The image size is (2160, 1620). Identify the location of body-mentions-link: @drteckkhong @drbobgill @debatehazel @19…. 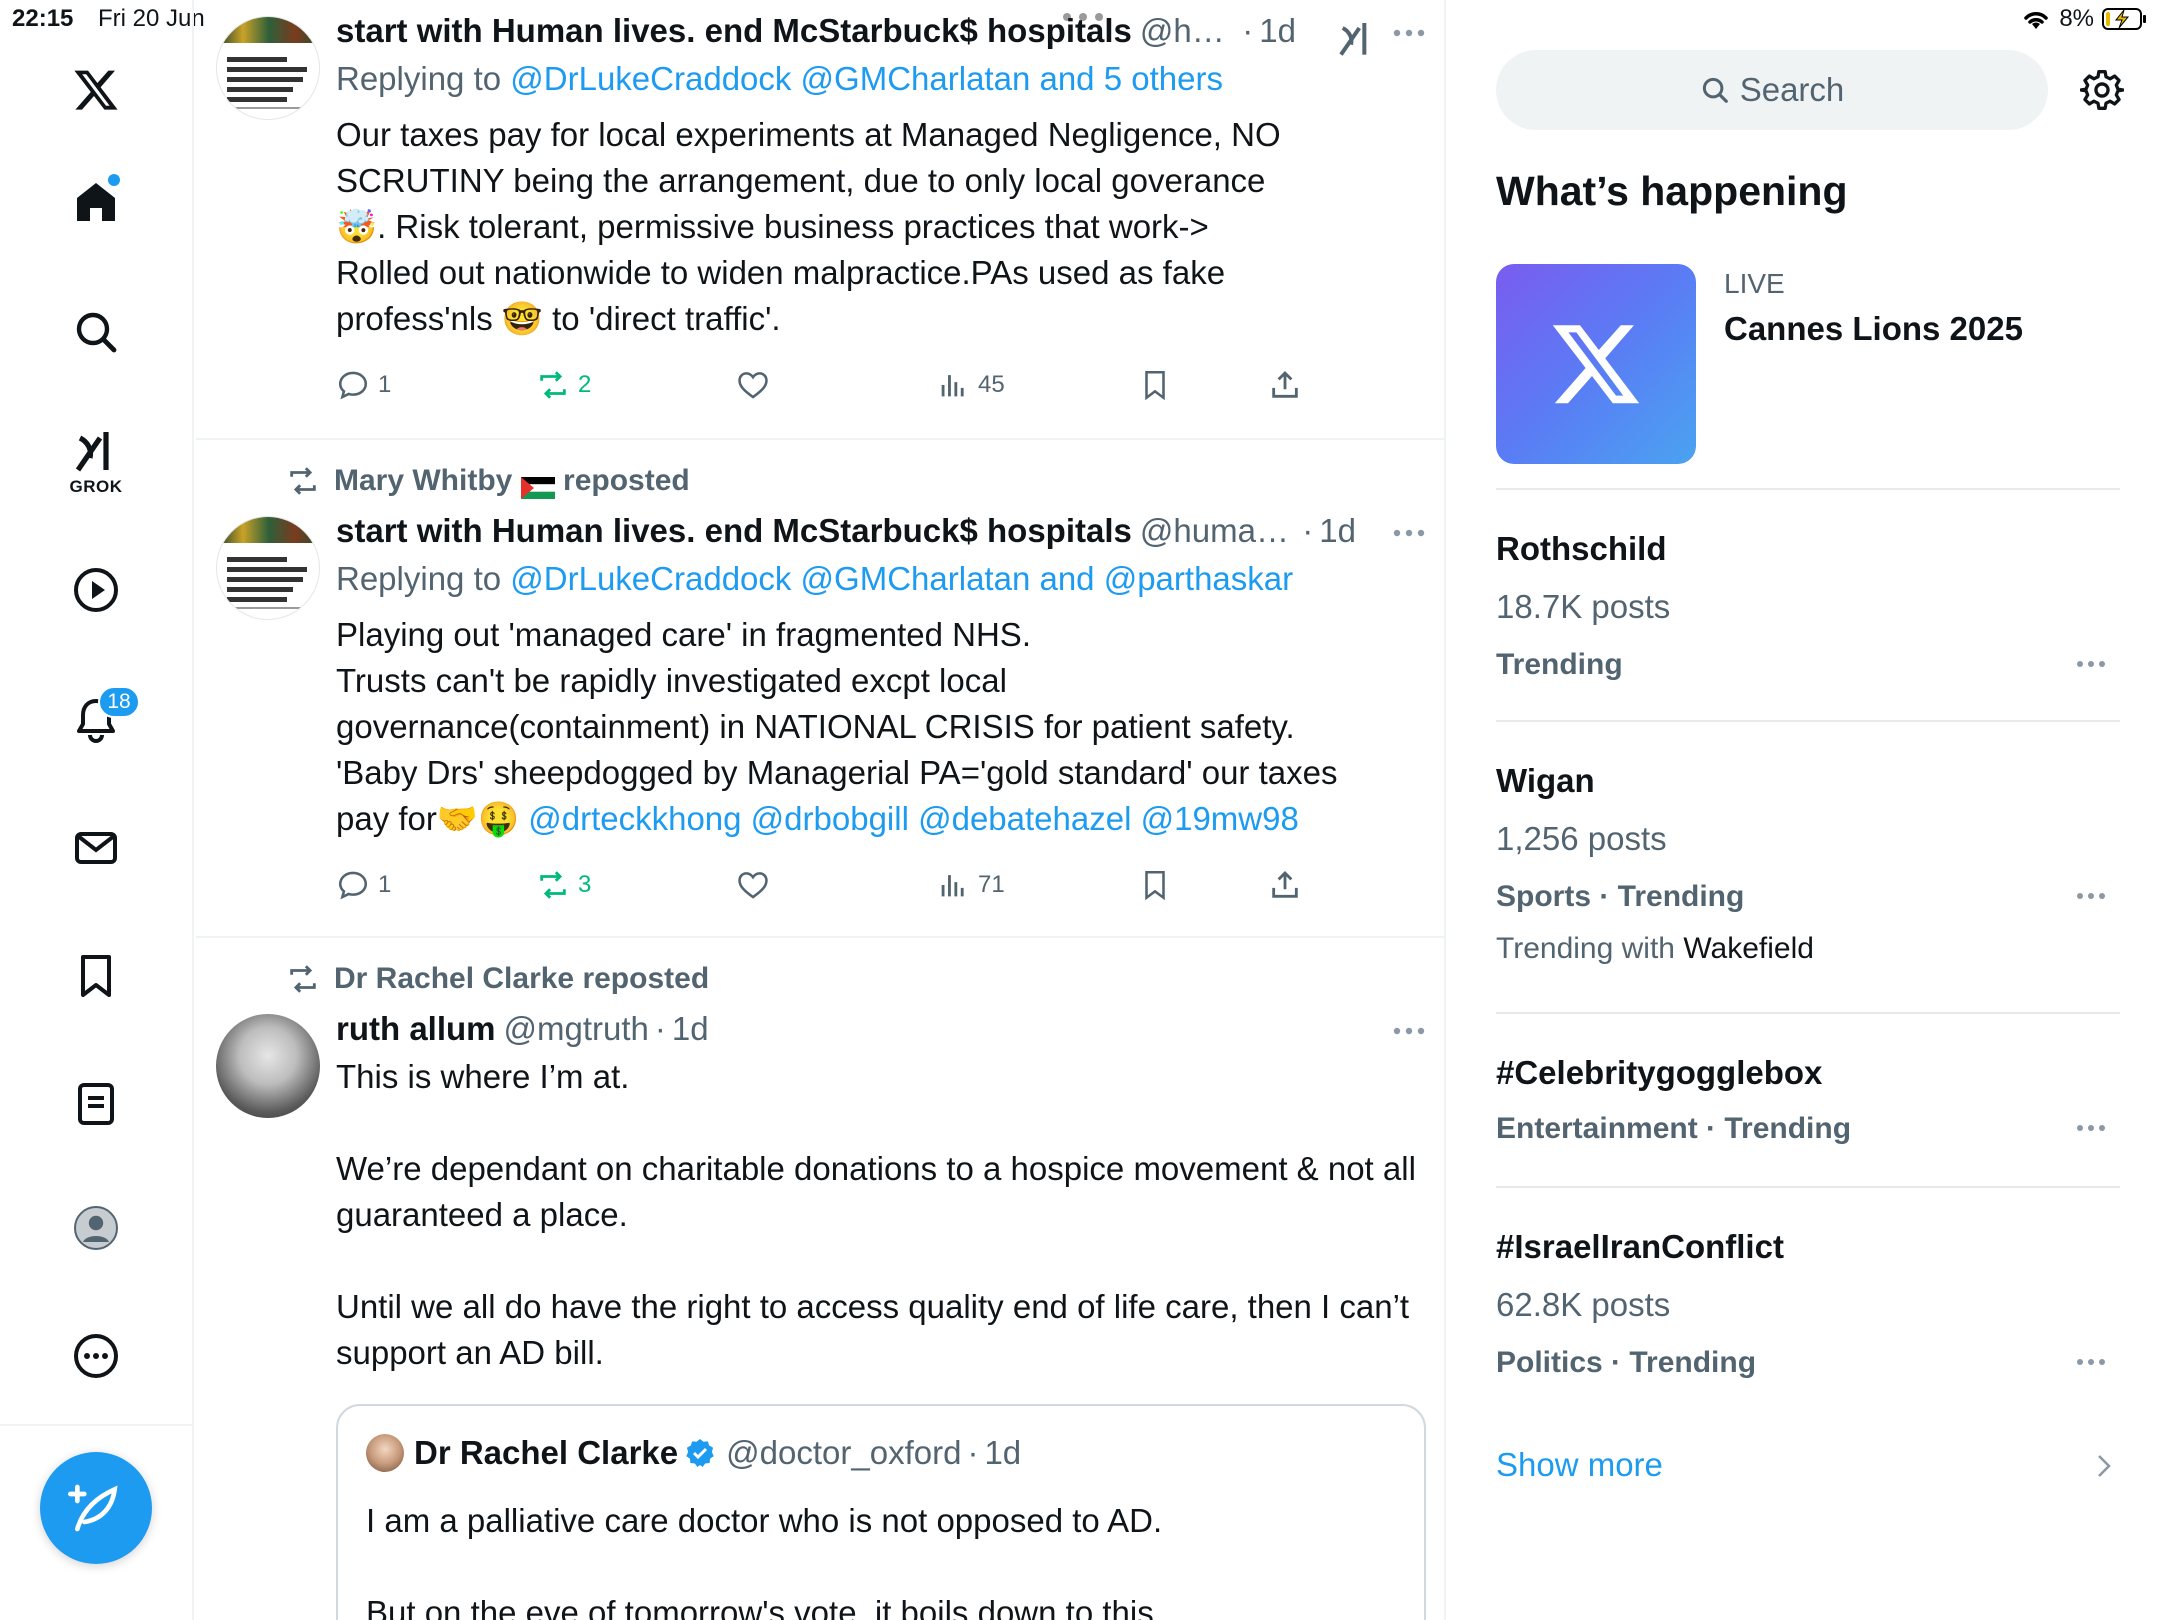
(913, 818).